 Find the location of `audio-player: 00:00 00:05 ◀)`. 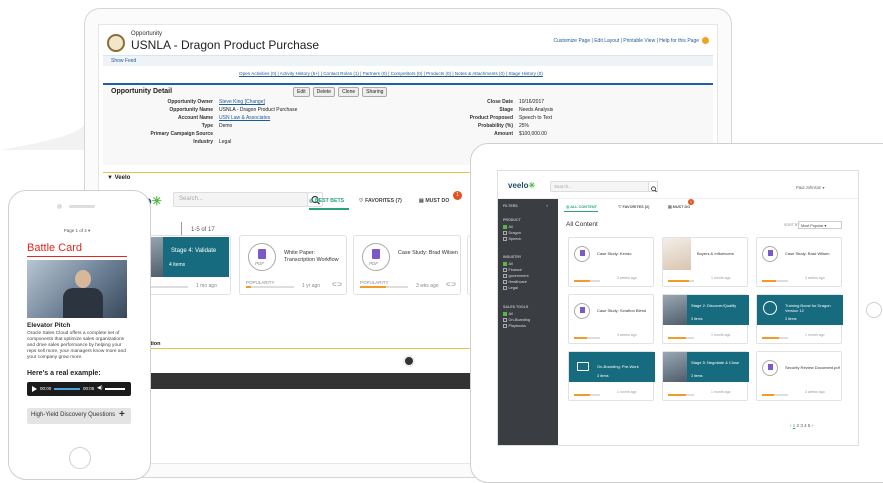

audio-player: 00:00 00:05 ◀) is located at coordinates (79, 389).